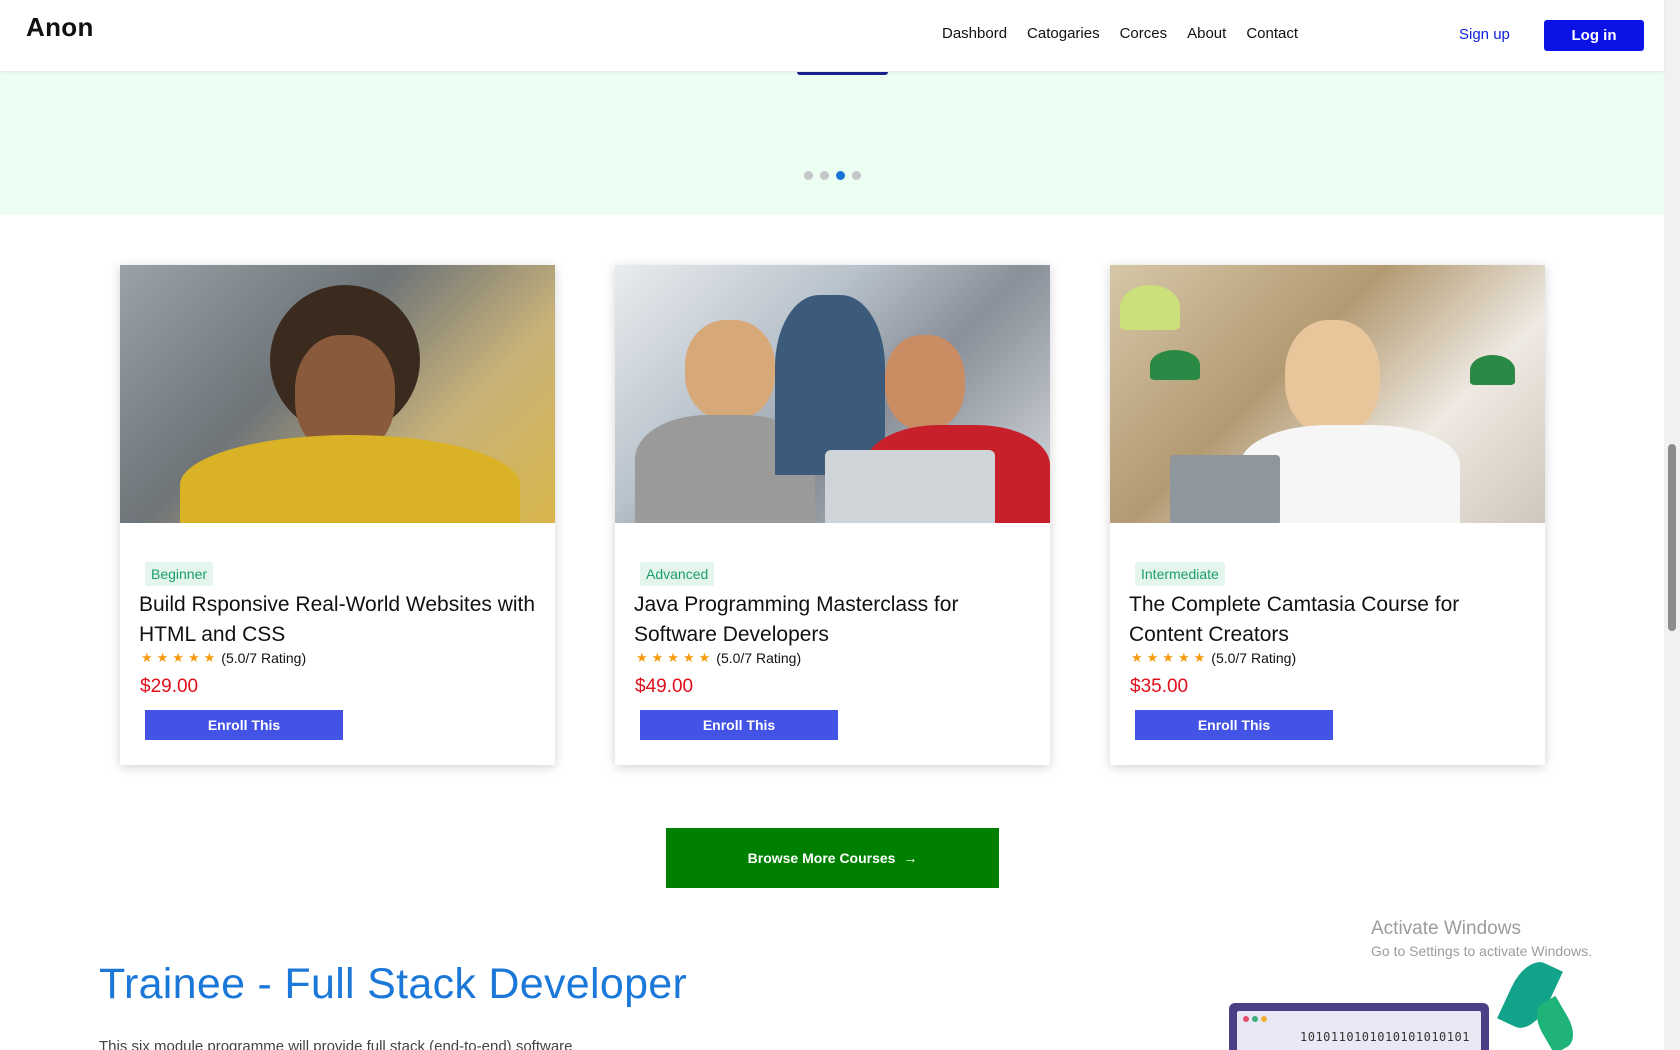 The image size is (1680, 1050). Describe the element at coordinates (1206, 33) in the screenshot. I see `nav-link-about: About` at that location.